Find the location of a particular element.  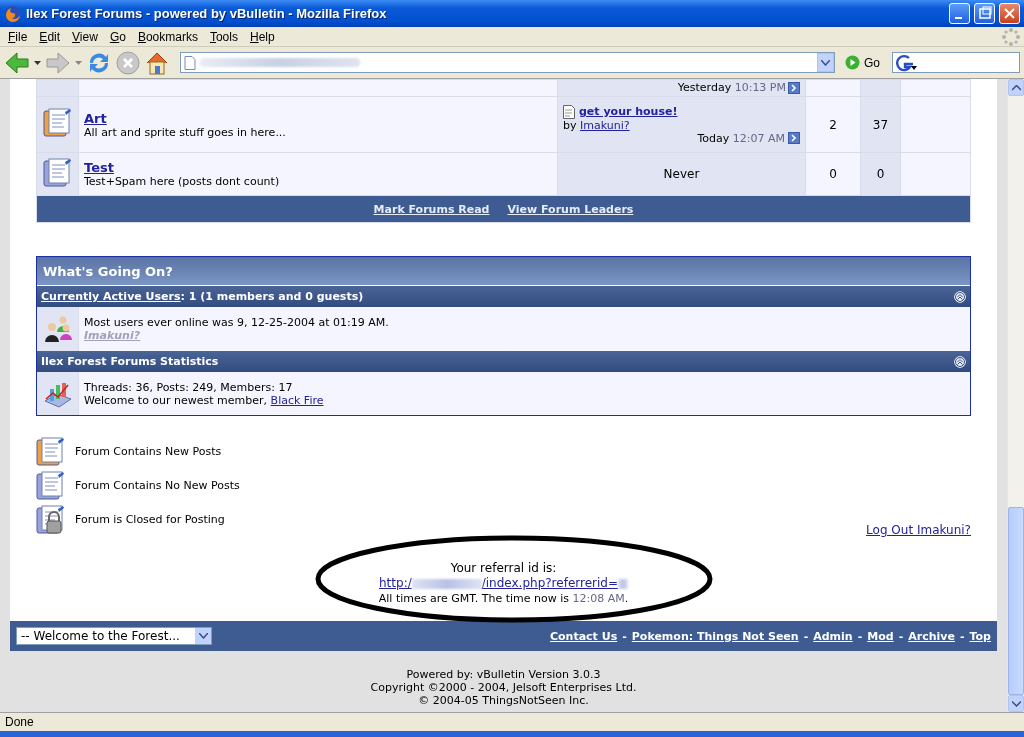

footer-link: View Forum Leaders is located at coordinates (570, 209).